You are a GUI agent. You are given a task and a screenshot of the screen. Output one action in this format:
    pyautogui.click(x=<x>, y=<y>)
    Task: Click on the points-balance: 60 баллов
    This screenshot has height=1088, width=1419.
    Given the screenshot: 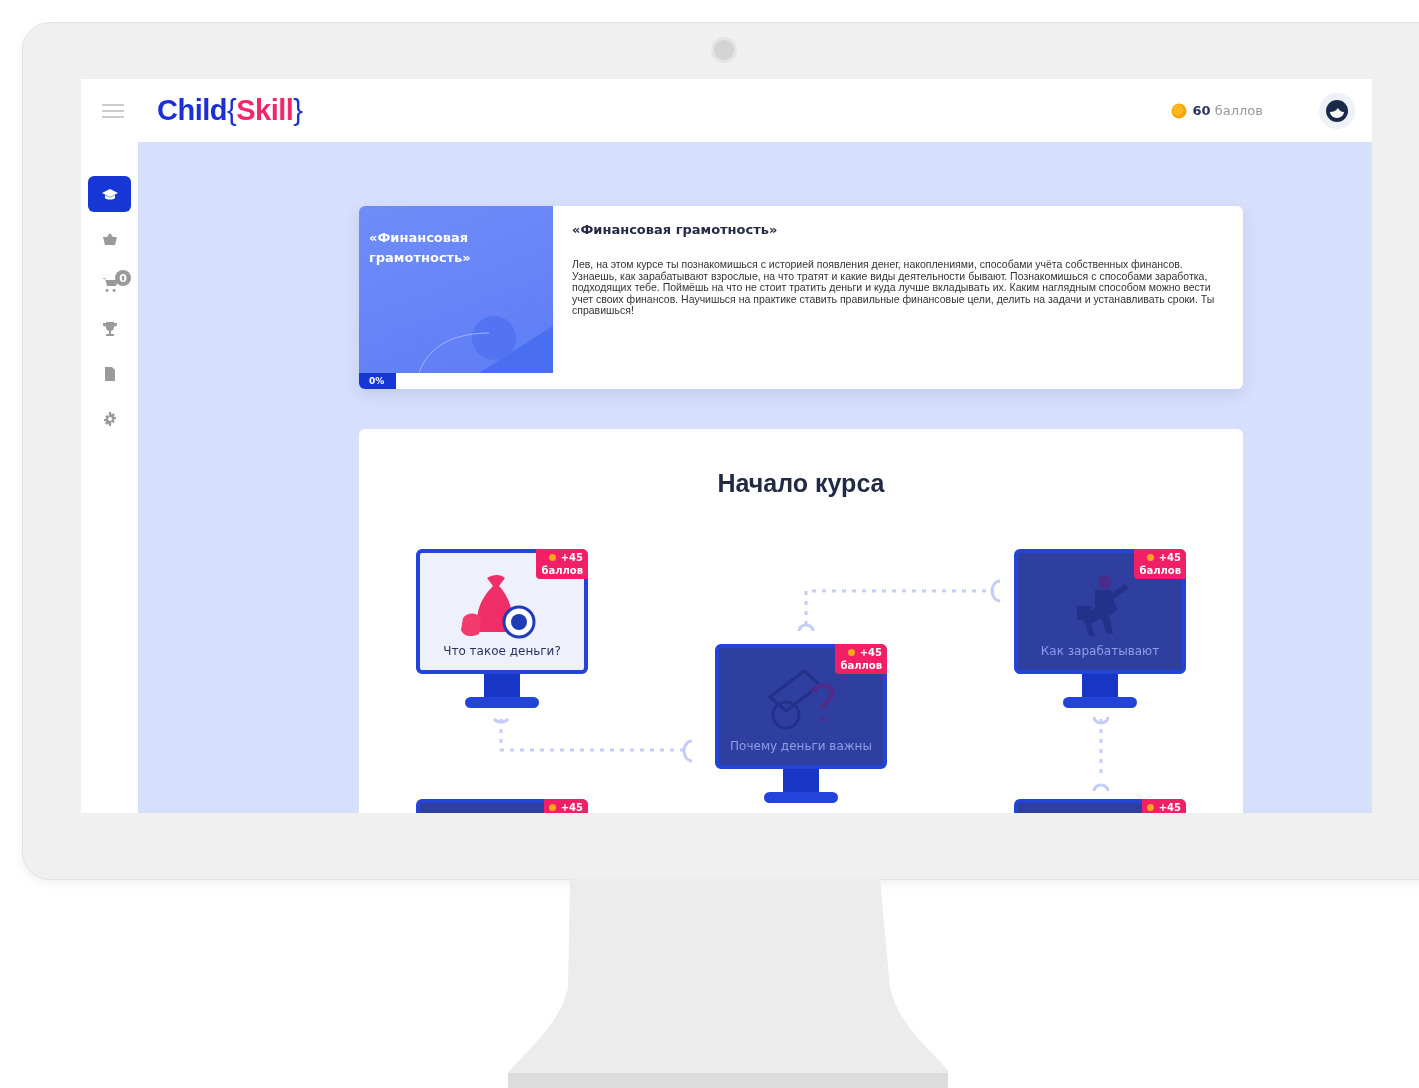 What is the action you would take?
    pyautogui.click(x=1227, y=110)
    